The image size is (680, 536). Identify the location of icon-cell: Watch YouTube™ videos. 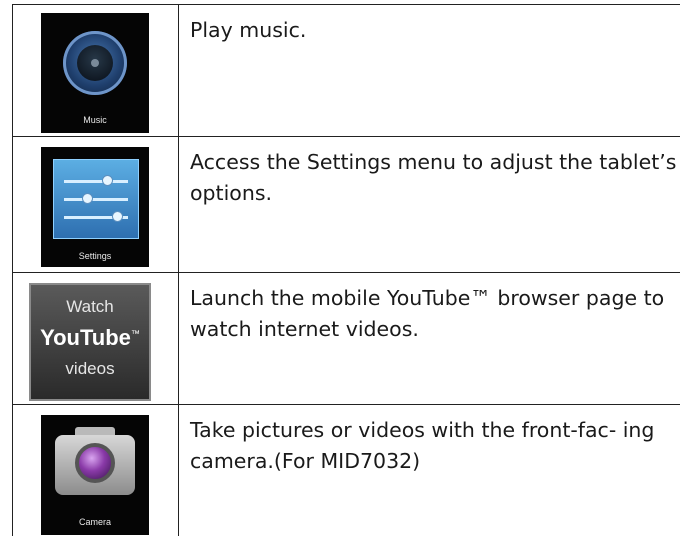
(95, 339).